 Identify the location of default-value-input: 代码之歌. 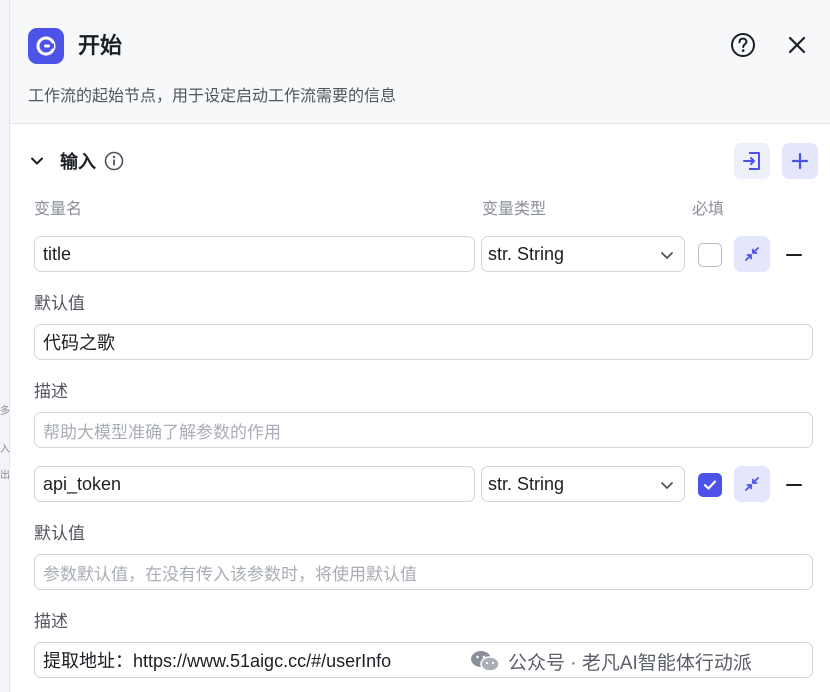
(423, 342).